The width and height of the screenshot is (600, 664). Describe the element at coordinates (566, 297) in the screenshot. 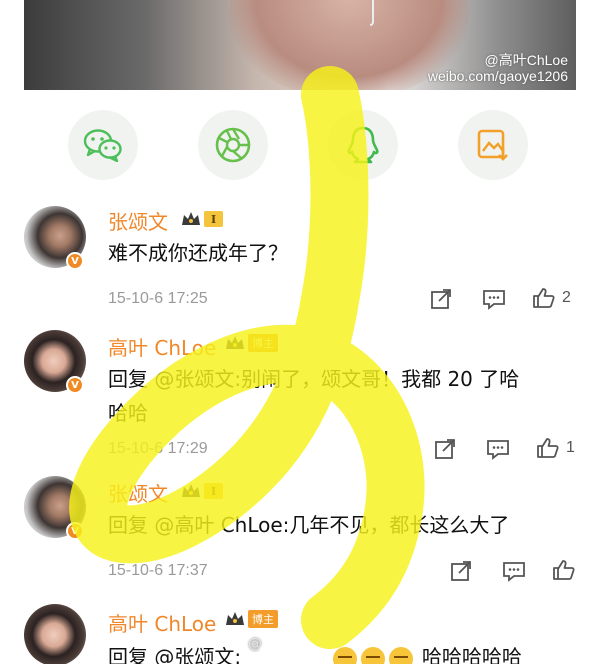

I see `like-count: 2` at that location.